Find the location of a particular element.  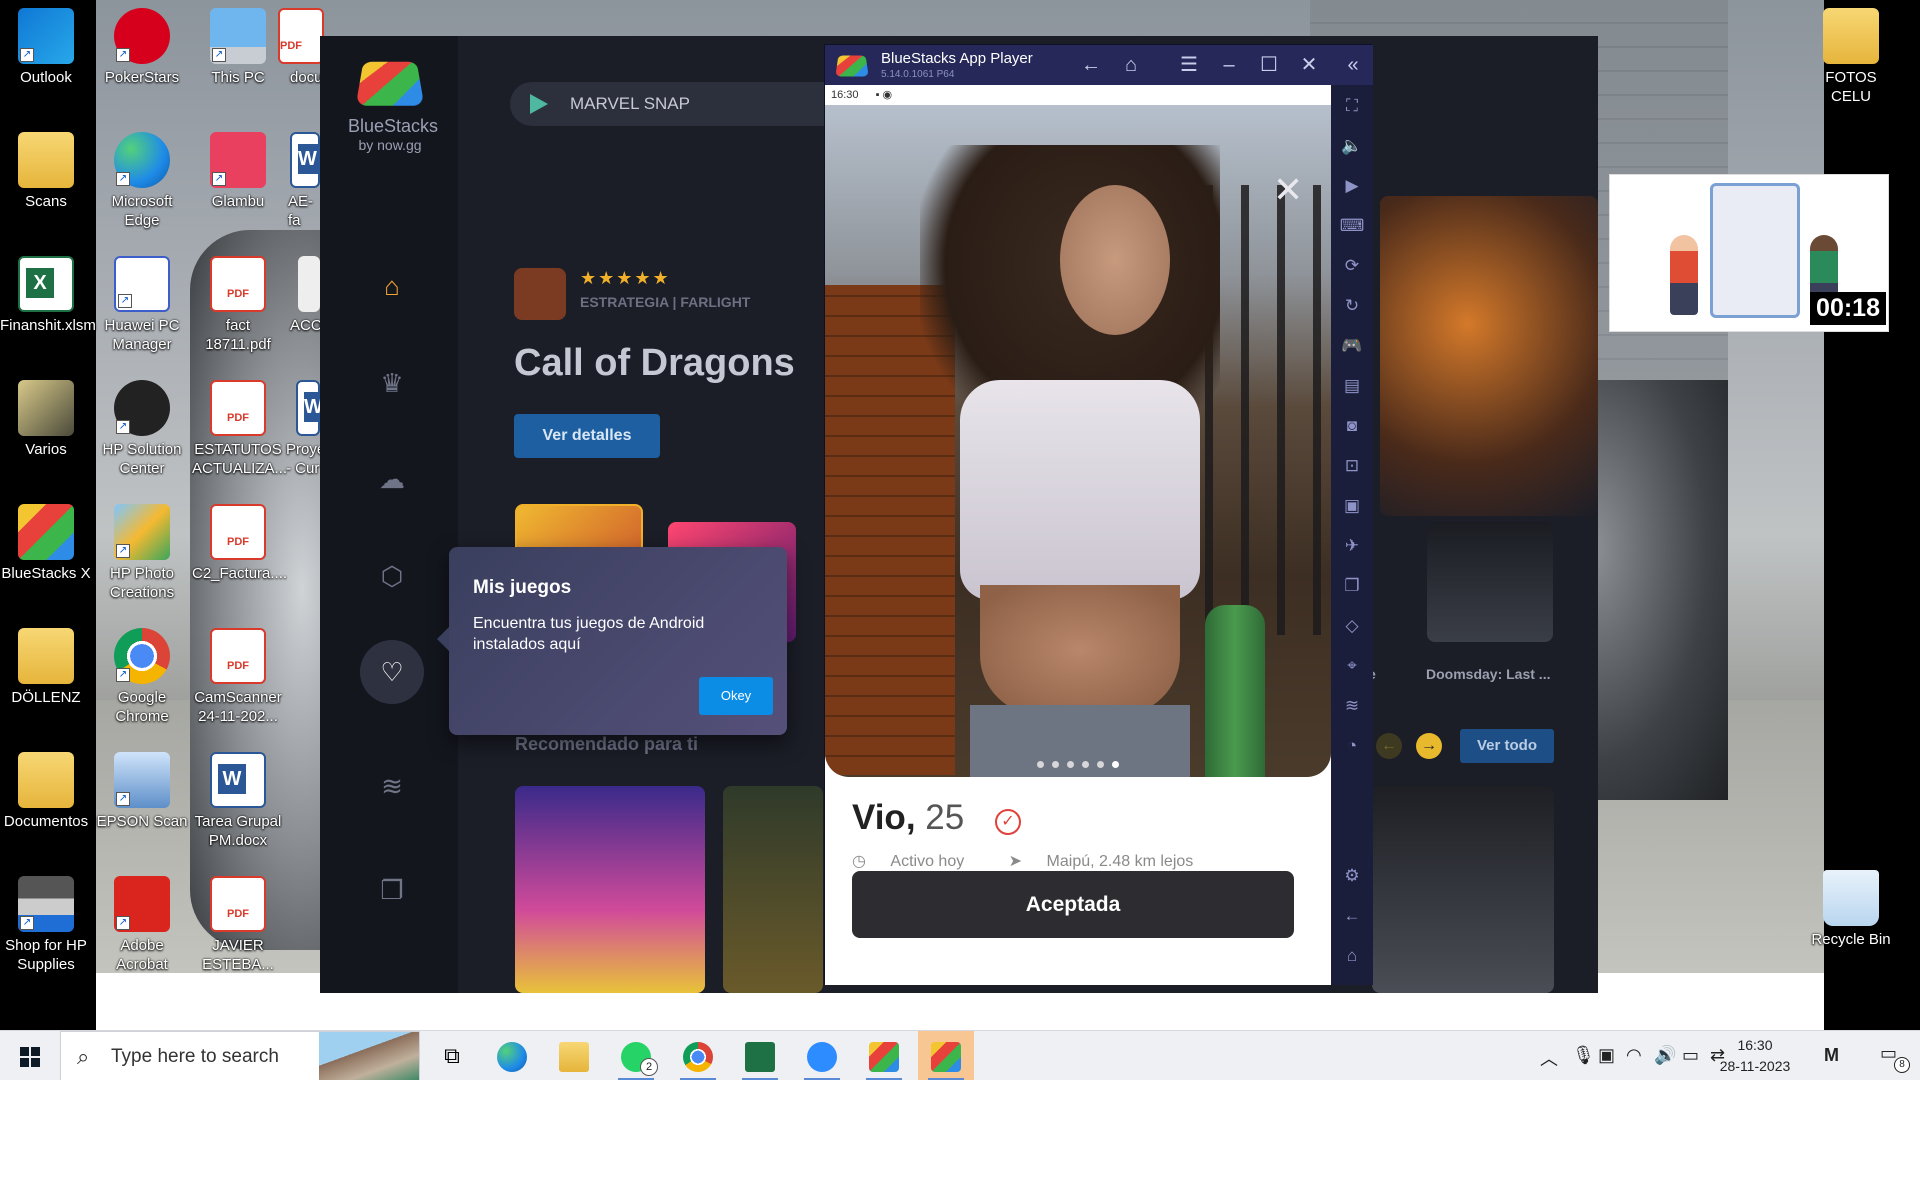

desktop-icon-recycle-bin: Recycle Bin is located at coordinates (1851, 909).